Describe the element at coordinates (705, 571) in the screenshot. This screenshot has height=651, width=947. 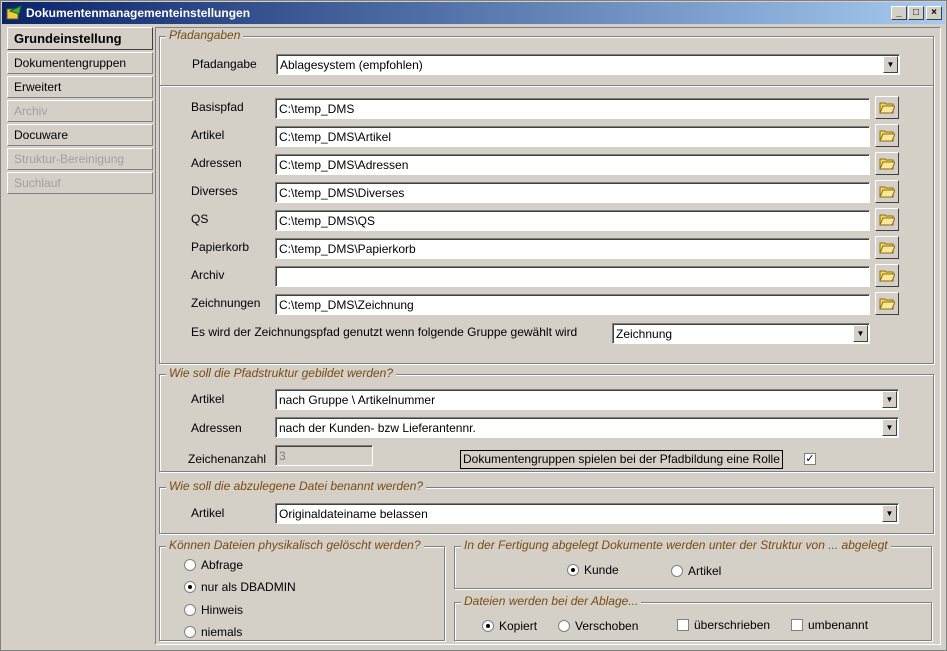
I see `fertigung-artikel-label: Artikel` at that location.